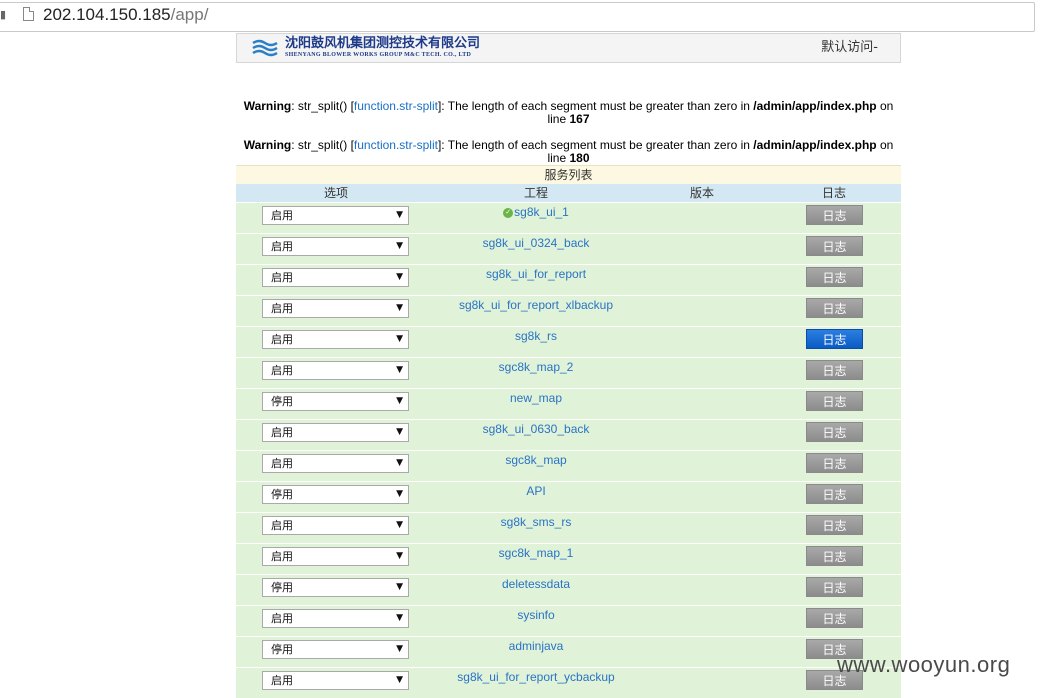  I want to click on project-link: API, so click(536, 491).